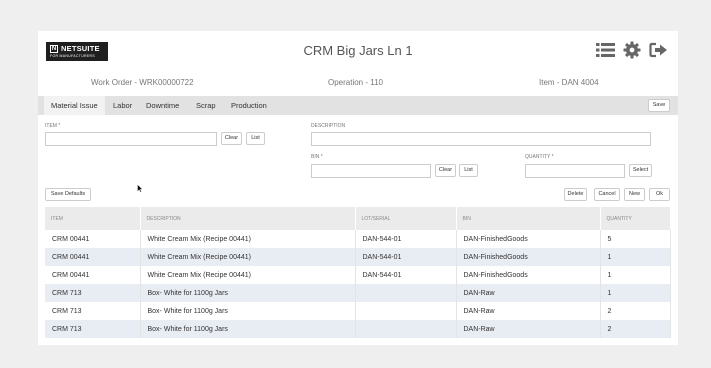 This screenshot has height=368, width=711. I want to click on bin-clear-button: Clear, so click(445, 170).